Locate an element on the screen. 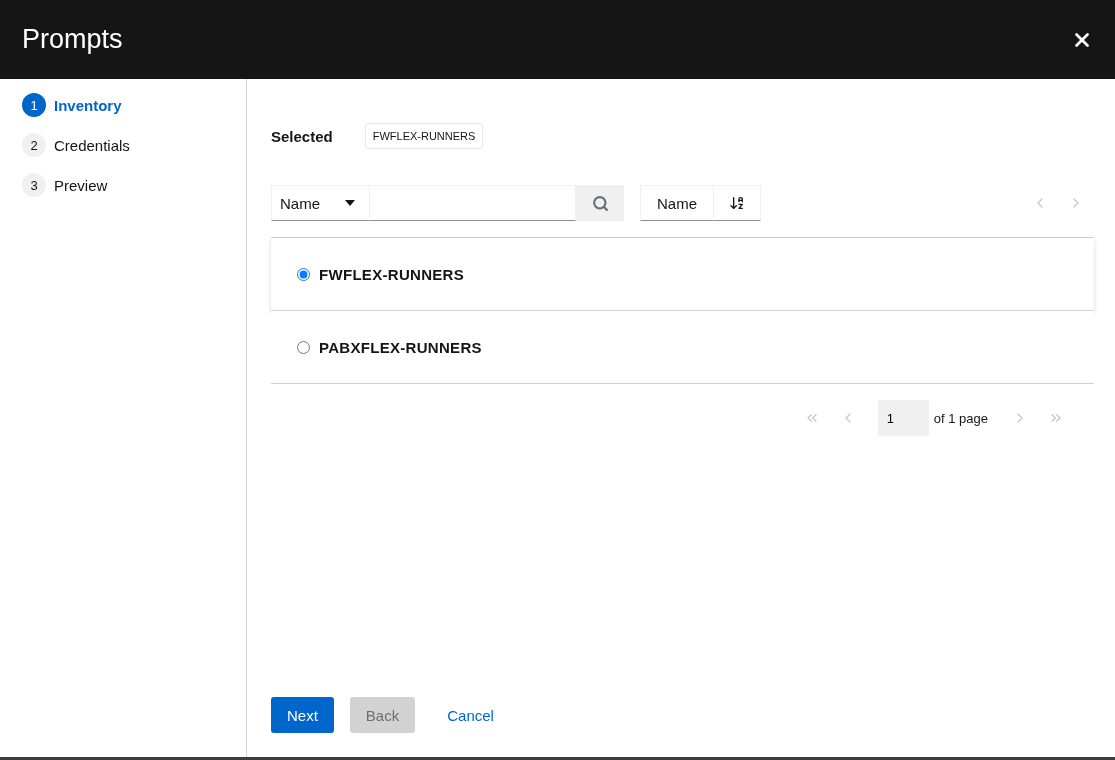  link-button: Cancel is located at coordinates (470, 715).